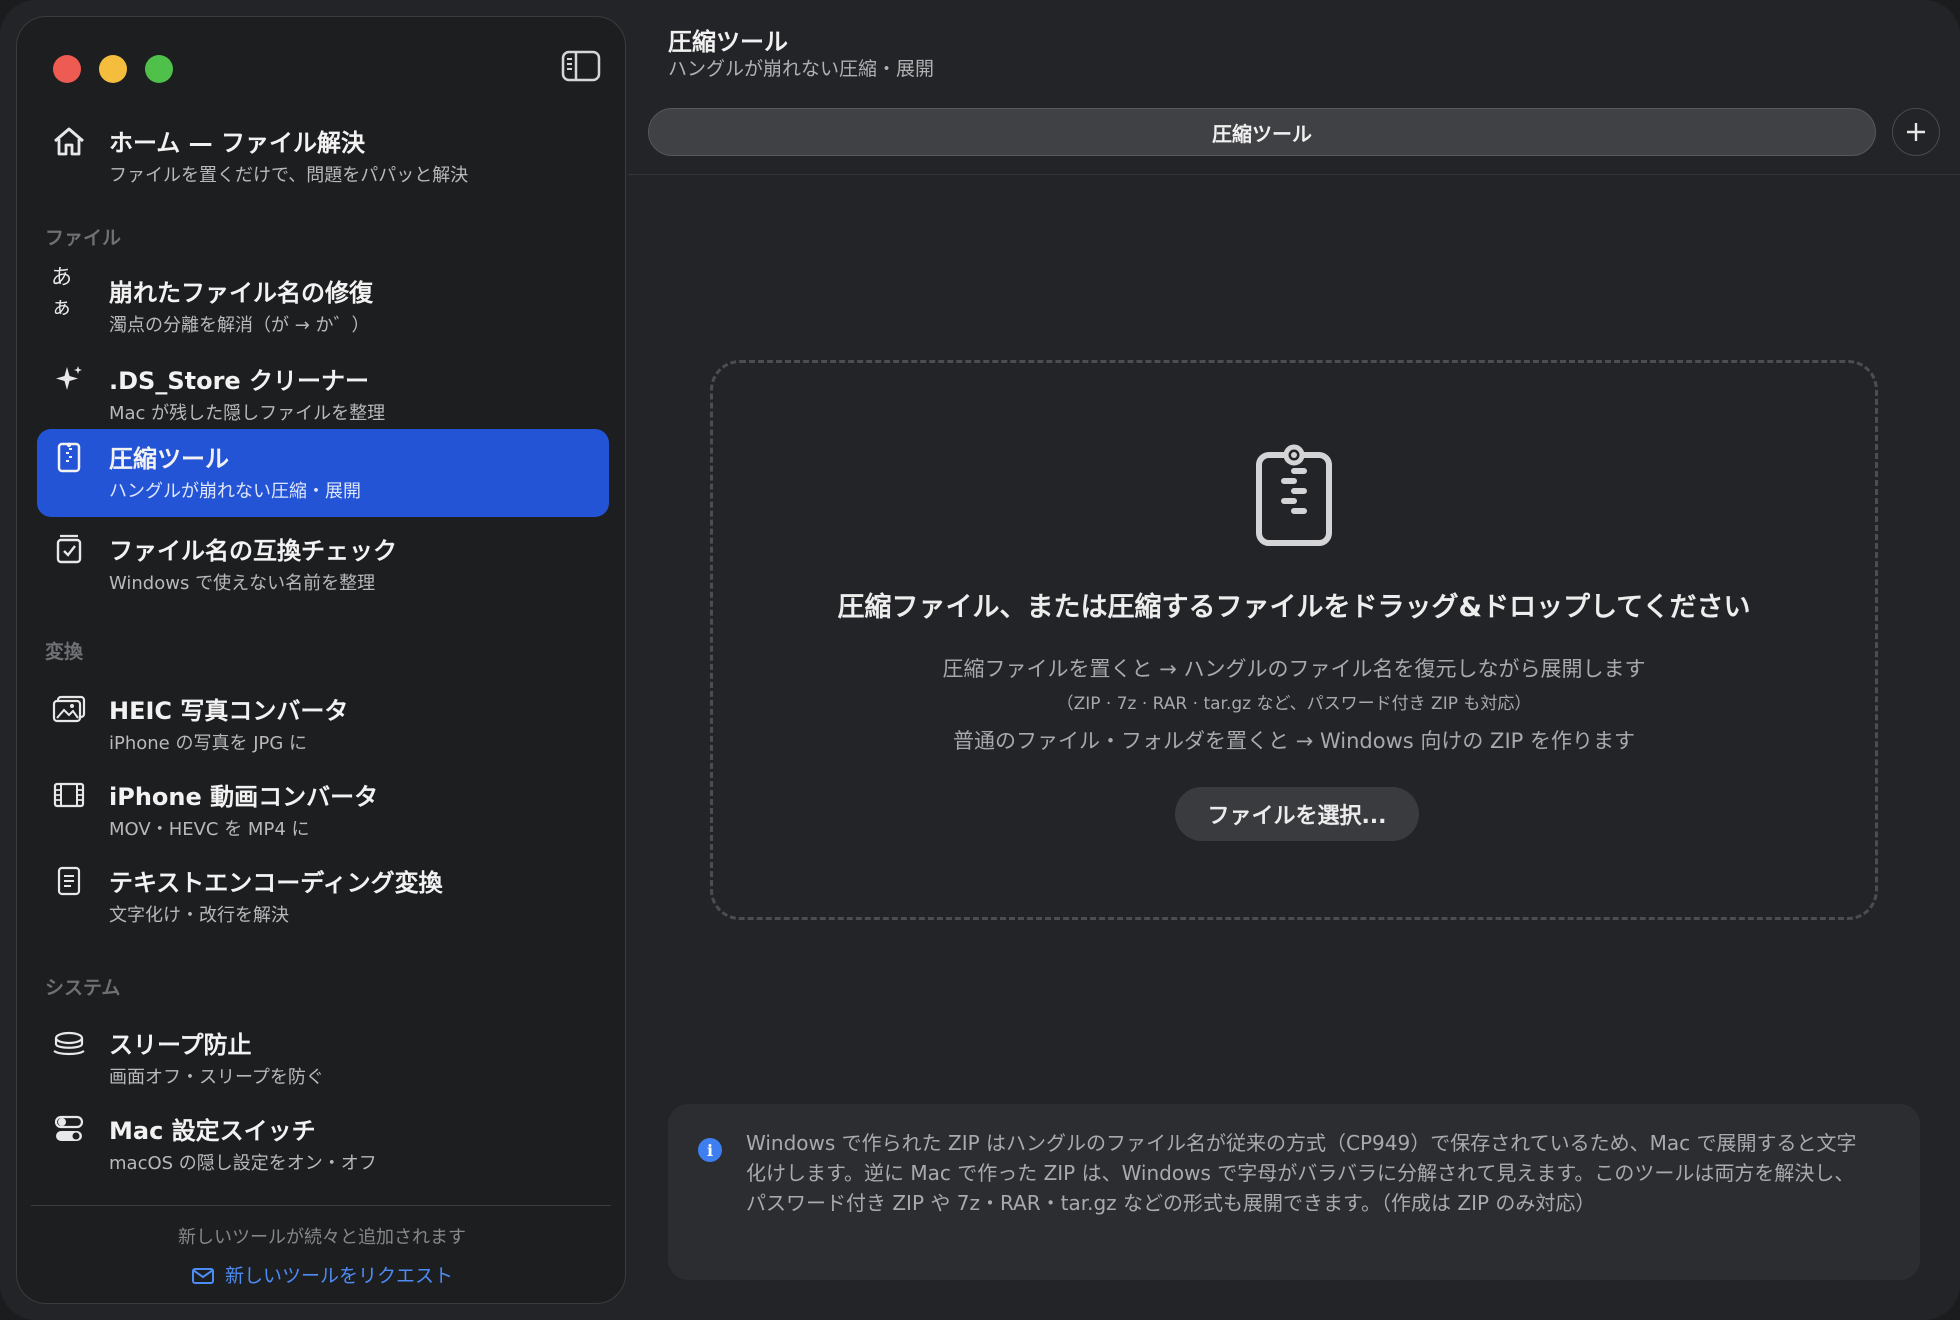 The width and height of the screenshot is (1960, 1320). Describe the element at coordinates (69, 141) in the screenshot. I see `house-icon` at that location.